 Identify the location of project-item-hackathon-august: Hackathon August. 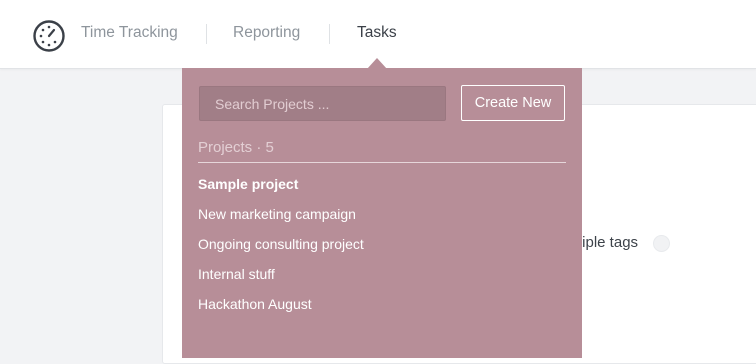
(281, 310).